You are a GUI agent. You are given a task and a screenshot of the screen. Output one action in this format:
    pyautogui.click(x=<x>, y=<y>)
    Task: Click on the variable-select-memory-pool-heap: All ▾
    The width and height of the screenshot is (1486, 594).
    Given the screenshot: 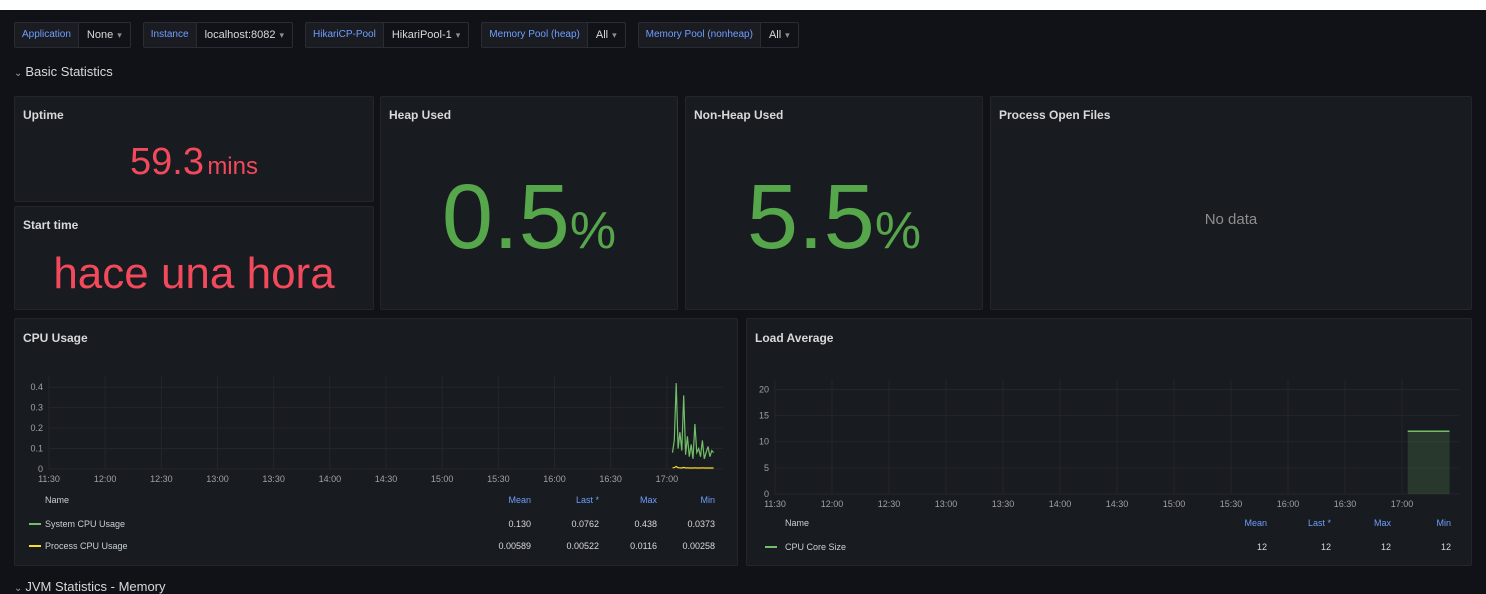 What is the action you would take?
    pyautogui.click(x=606, y=35)
    